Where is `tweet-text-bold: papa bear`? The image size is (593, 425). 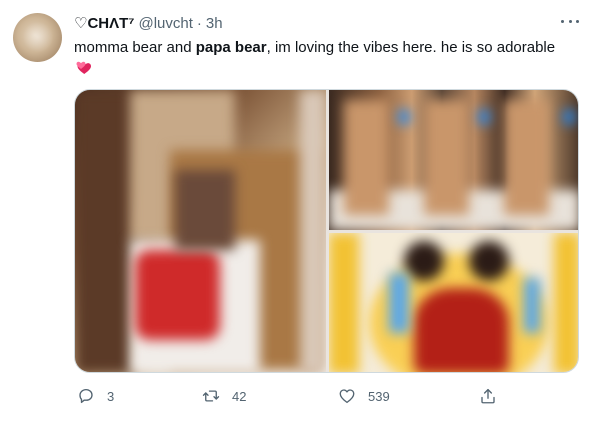
tweet-text-bold: papa bear is located at coordinates (231, 47).